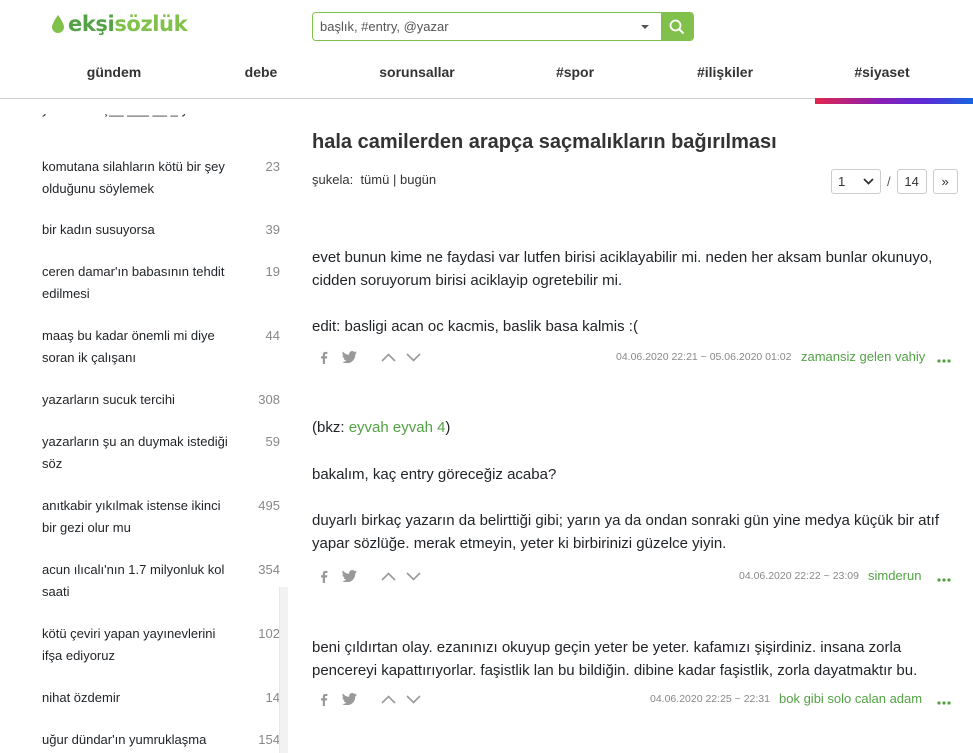 This screenshot has height=753, width=973. I want to click on sidebar-item: yazarların sucuk tercihi 308, so click(161, 400).